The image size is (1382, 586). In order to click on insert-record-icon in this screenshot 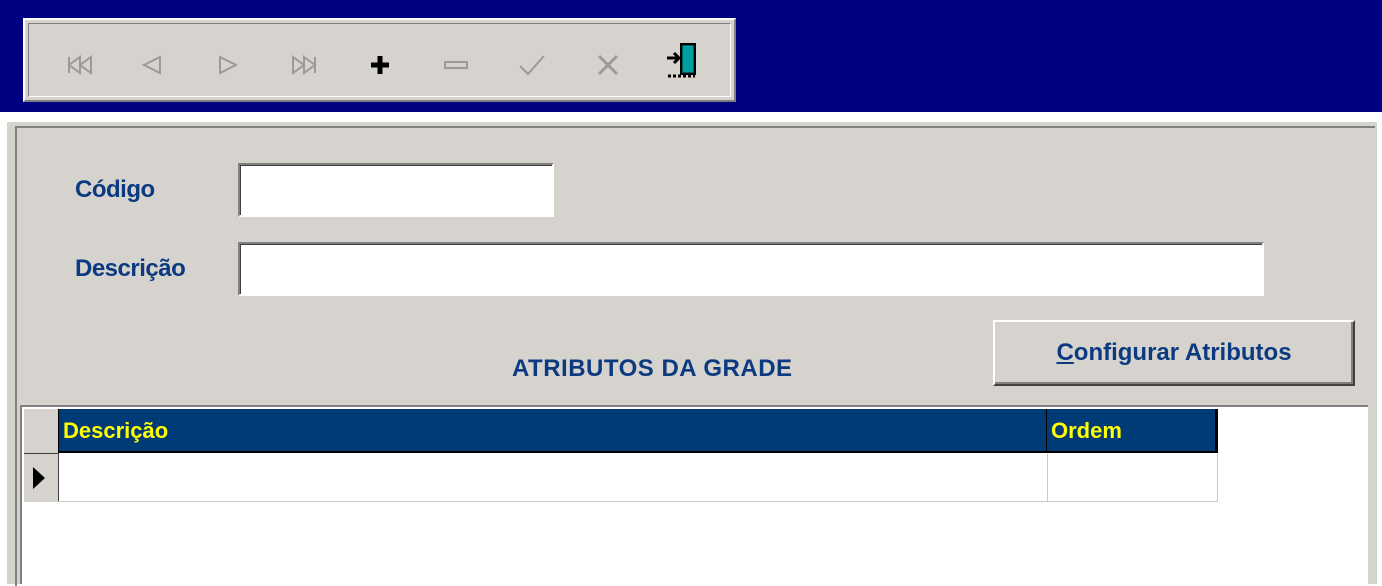, I will do `click(380, 65)`.